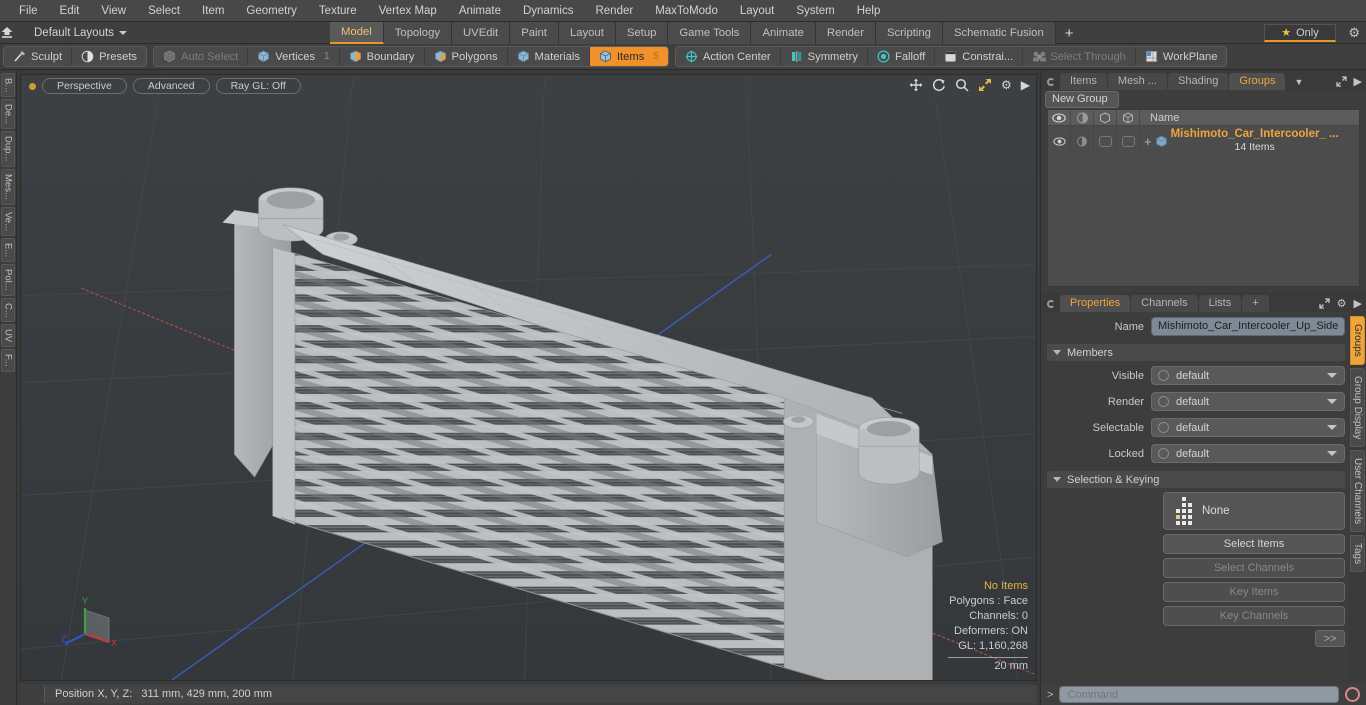  I want to click on viewport-shading-mode: Advanced, so click(171, 86).